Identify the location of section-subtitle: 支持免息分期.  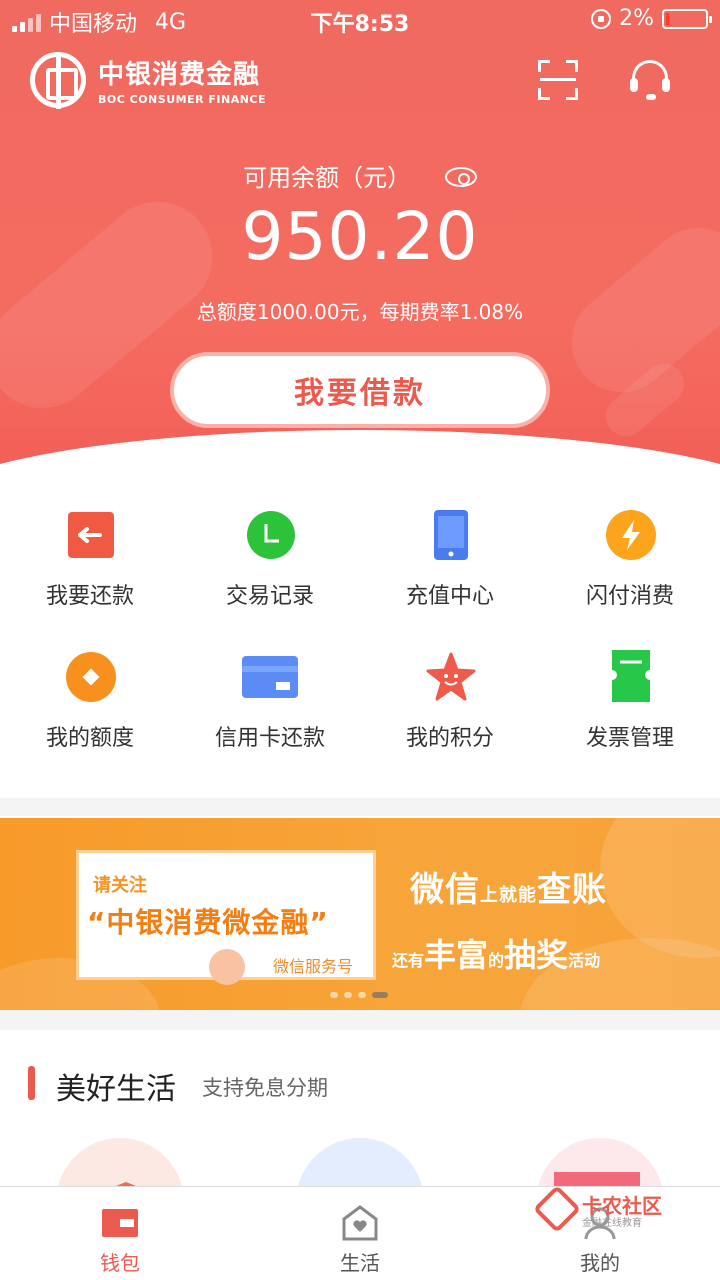
(265, 1088).